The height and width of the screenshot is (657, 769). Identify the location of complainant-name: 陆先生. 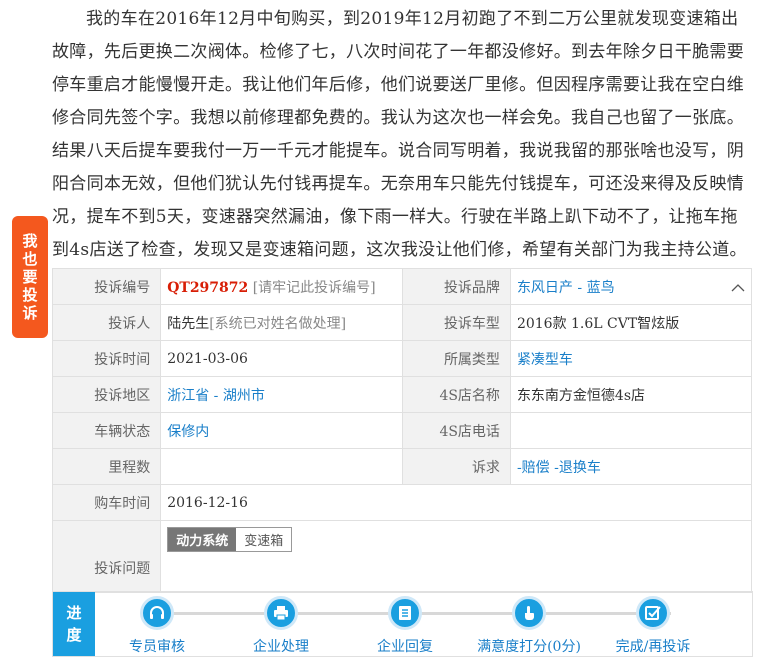
(188, 323).